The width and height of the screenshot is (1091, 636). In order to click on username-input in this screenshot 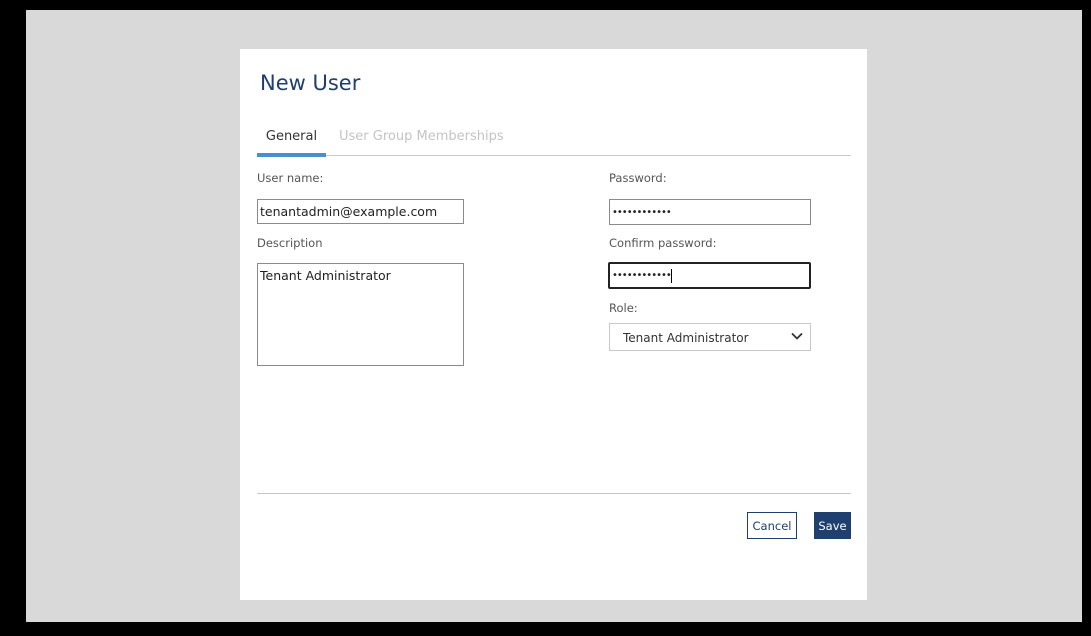, I will do `click(360, 211)`.